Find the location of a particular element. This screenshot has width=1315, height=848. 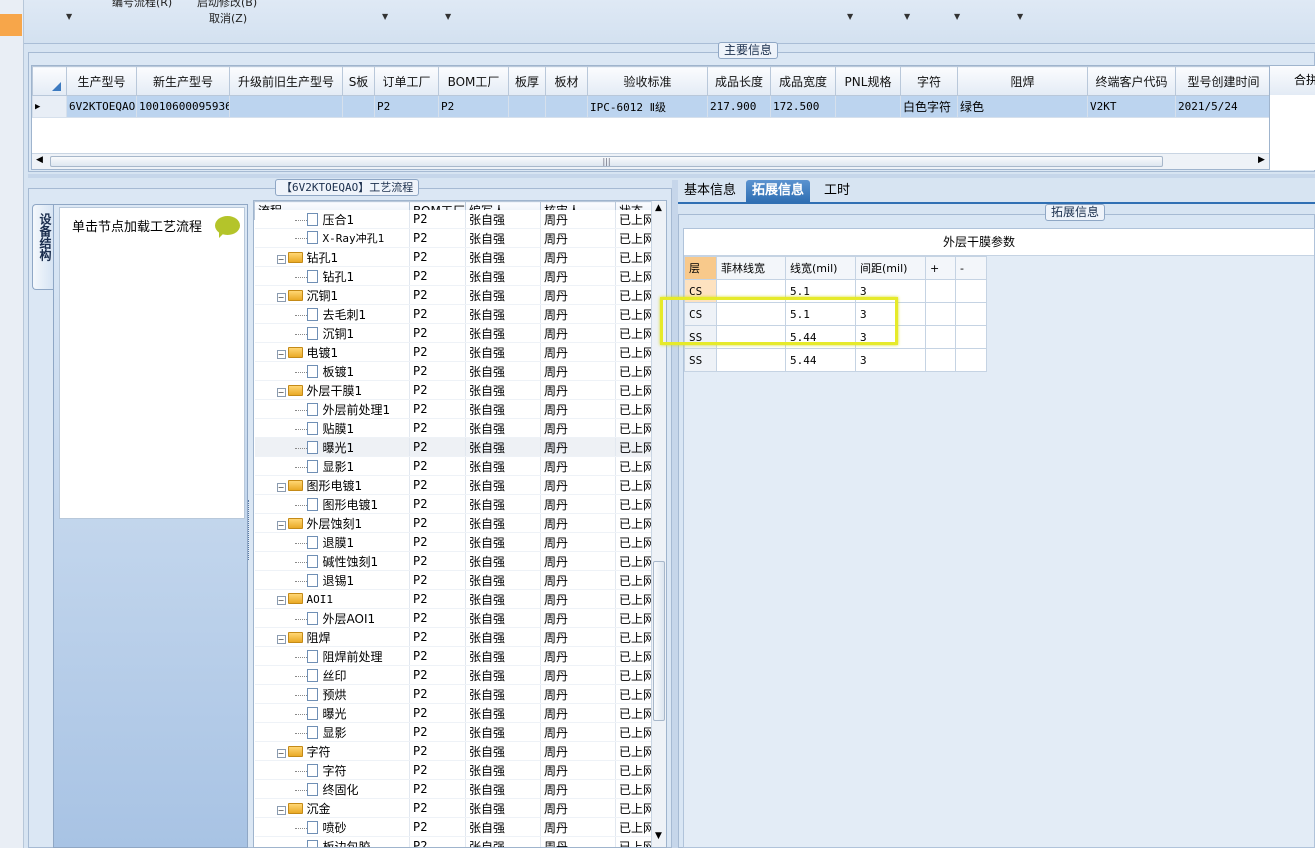

tree-node-cell: 终固化 is located at coordinates (332, 789).